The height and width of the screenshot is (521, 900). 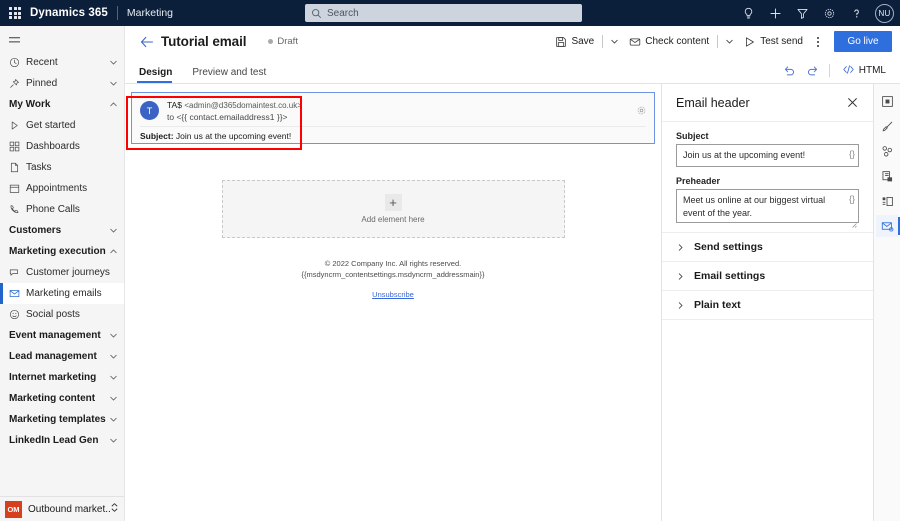 What do you see at coordinates (53, 377) in the screenshot?
I see `sidebar-group-label: Internet marketing` at bounding box center [53, 377].